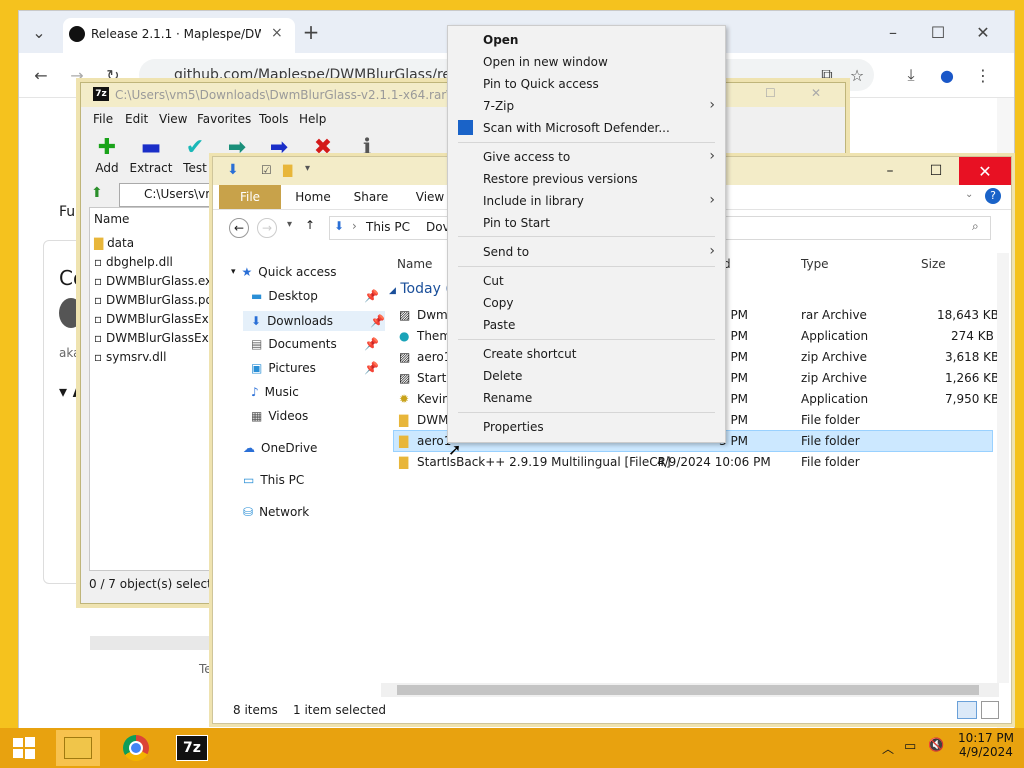  Describe the element at coordinates (315, 344) in the screenshot. I see `nav-documents: ▤ Documents 📌` at that location.